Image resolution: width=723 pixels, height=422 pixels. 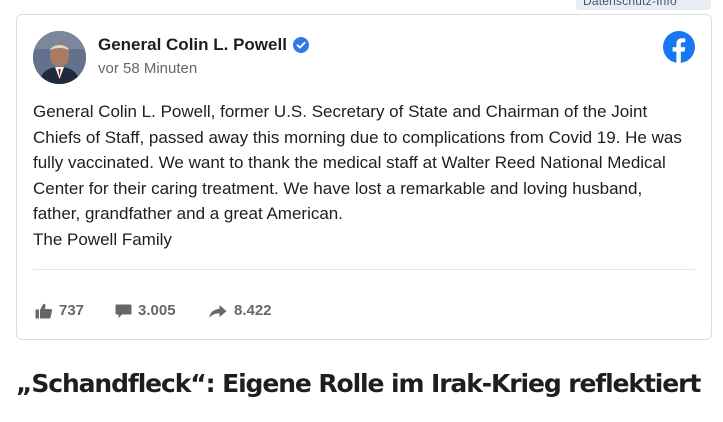 I want to click on privacy-info-tab: Datenschutz-Info, so click(x=643, y=5).